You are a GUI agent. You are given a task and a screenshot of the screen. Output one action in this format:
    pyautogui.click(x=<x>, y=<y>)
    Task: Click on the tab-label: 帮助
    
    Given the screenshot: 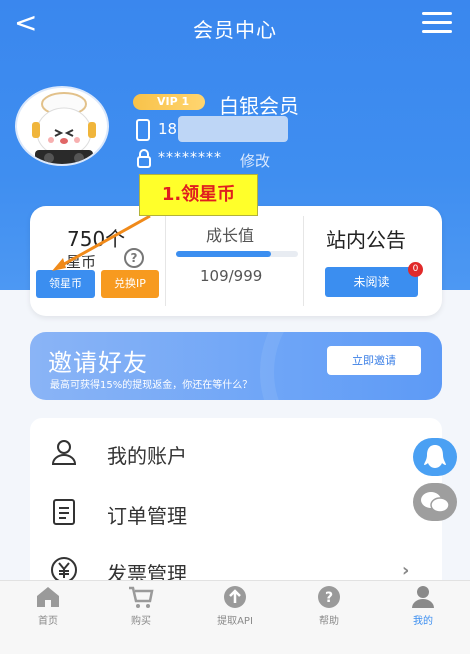 What is the action you would take?
    pyautogui.click(x=329, y=621)
    